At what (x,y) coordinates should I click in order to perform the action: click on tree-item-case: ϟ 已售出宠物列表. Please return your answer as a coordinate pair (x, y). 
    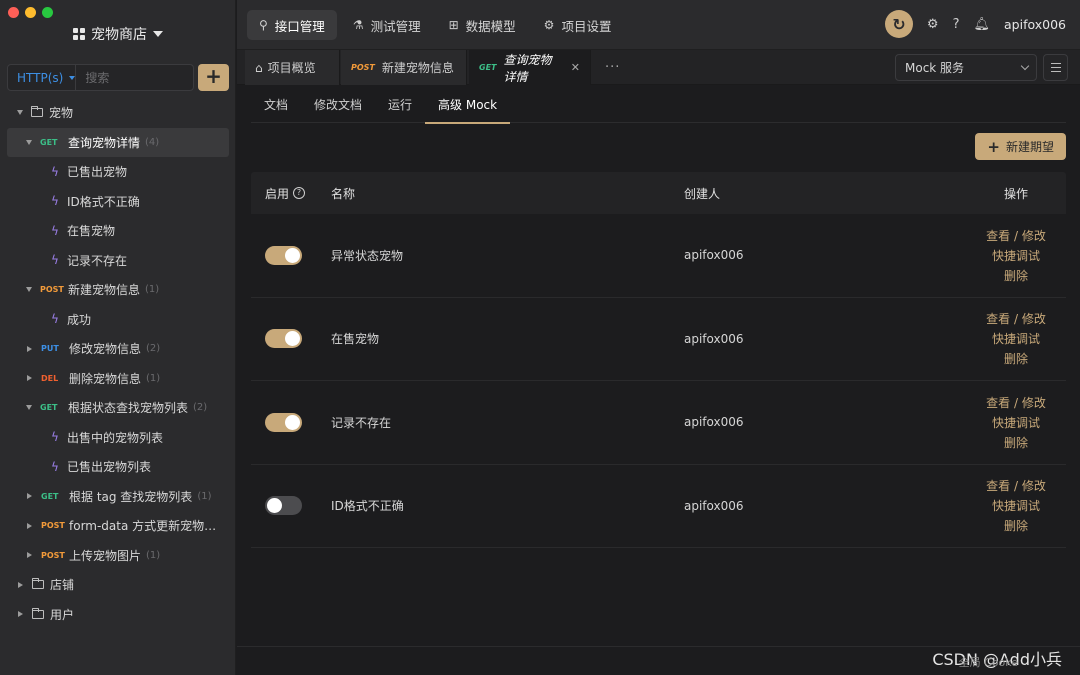
    Looking at the image, I should click on (118, 467).